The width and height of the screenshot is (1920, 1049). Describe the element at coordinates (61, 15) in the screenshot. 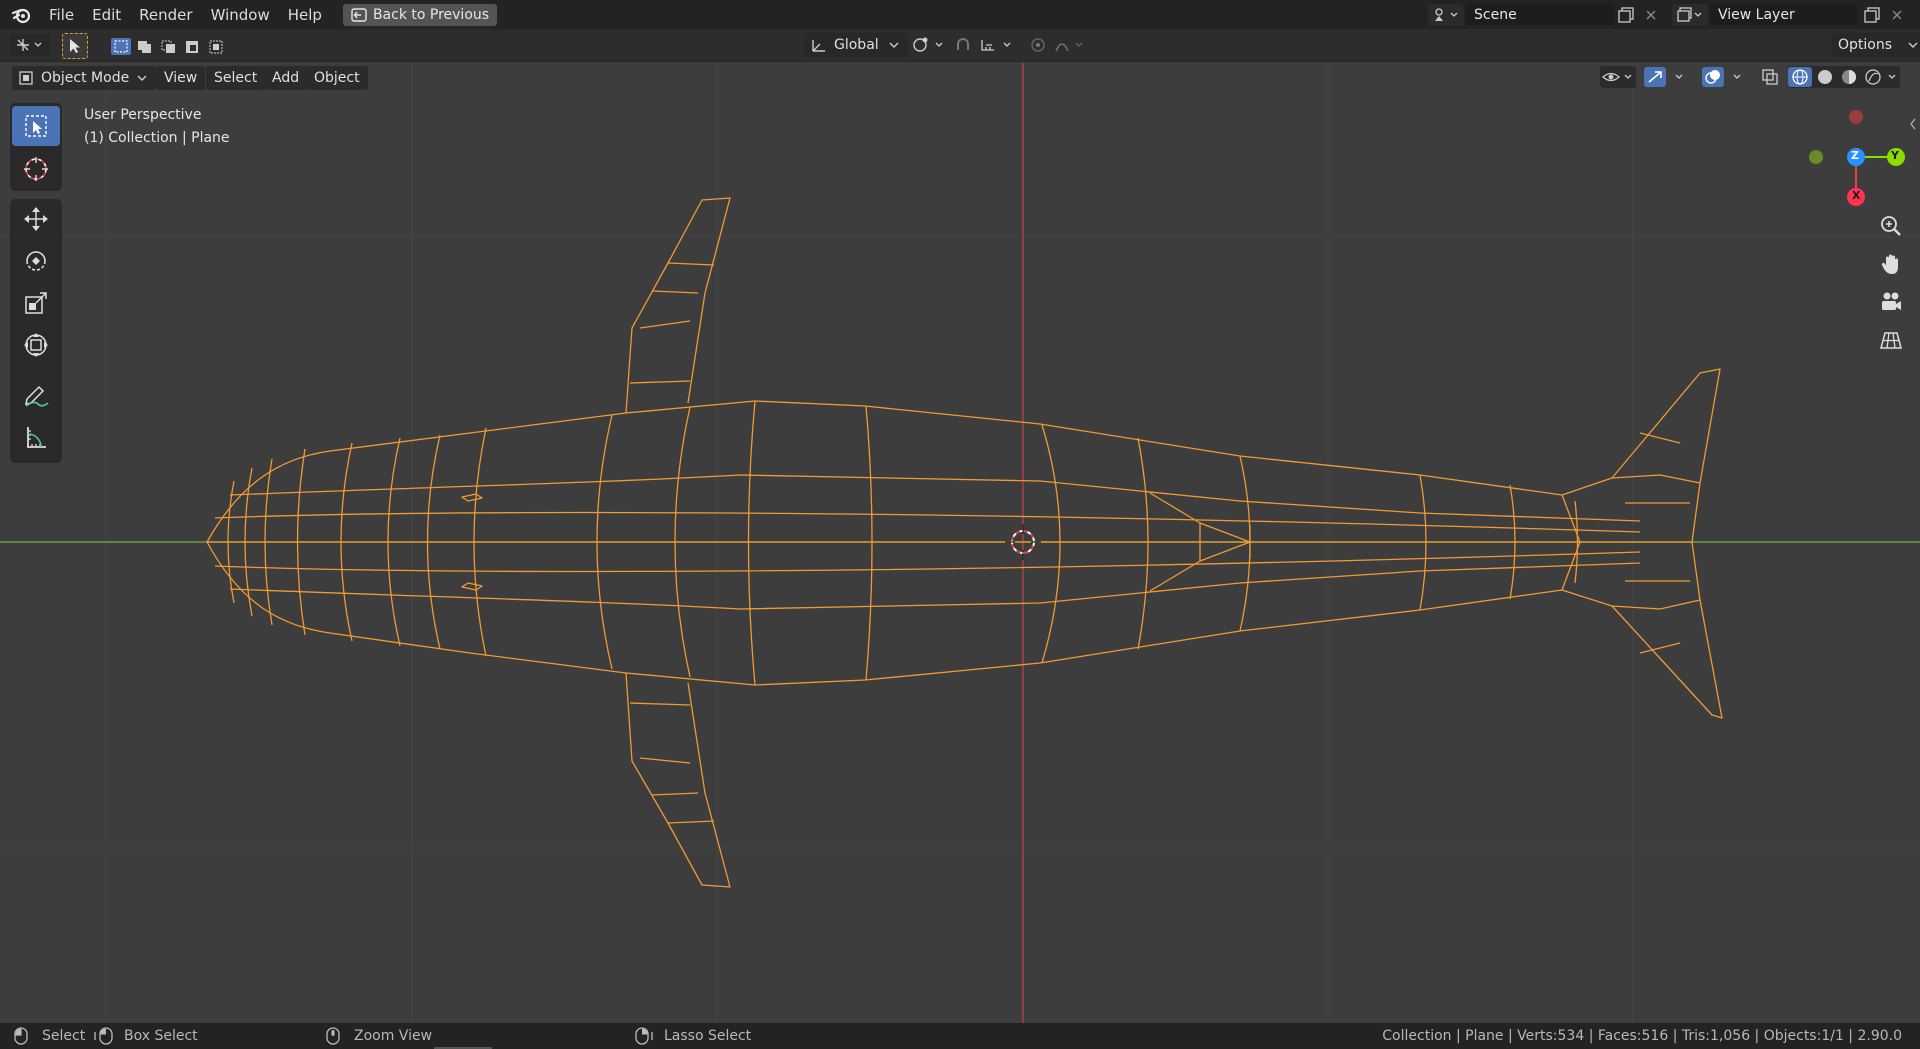

I see `menu-file: File` at that location.